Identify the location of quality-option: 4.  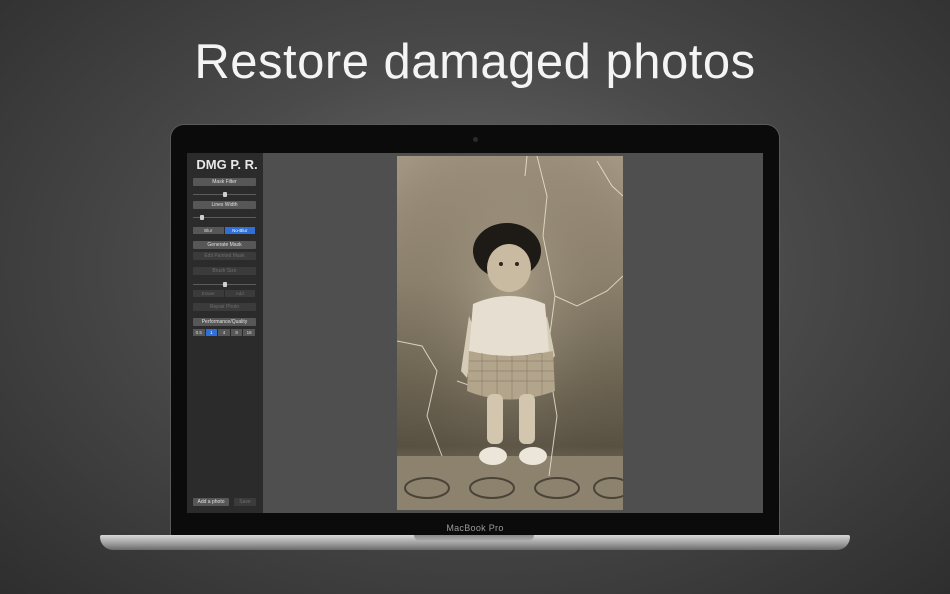
(224, 332).